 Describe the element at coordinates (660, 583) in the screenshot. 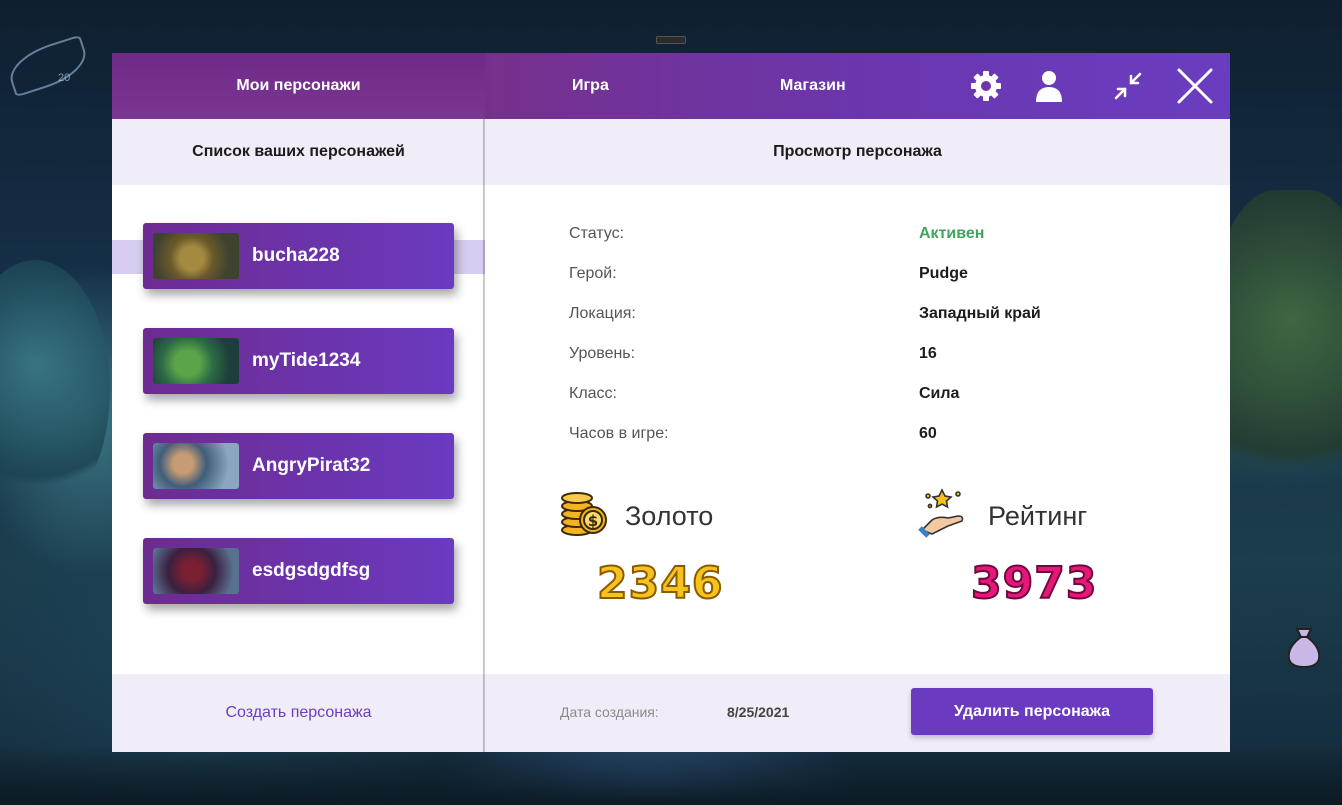

I see `gold-value: 2346` at that location.